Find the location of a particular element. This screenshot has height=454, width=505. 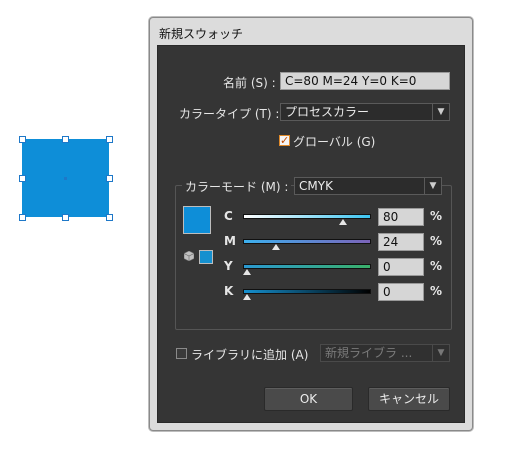

global-checkbox: ✓ is located at coordinates (284, 140).